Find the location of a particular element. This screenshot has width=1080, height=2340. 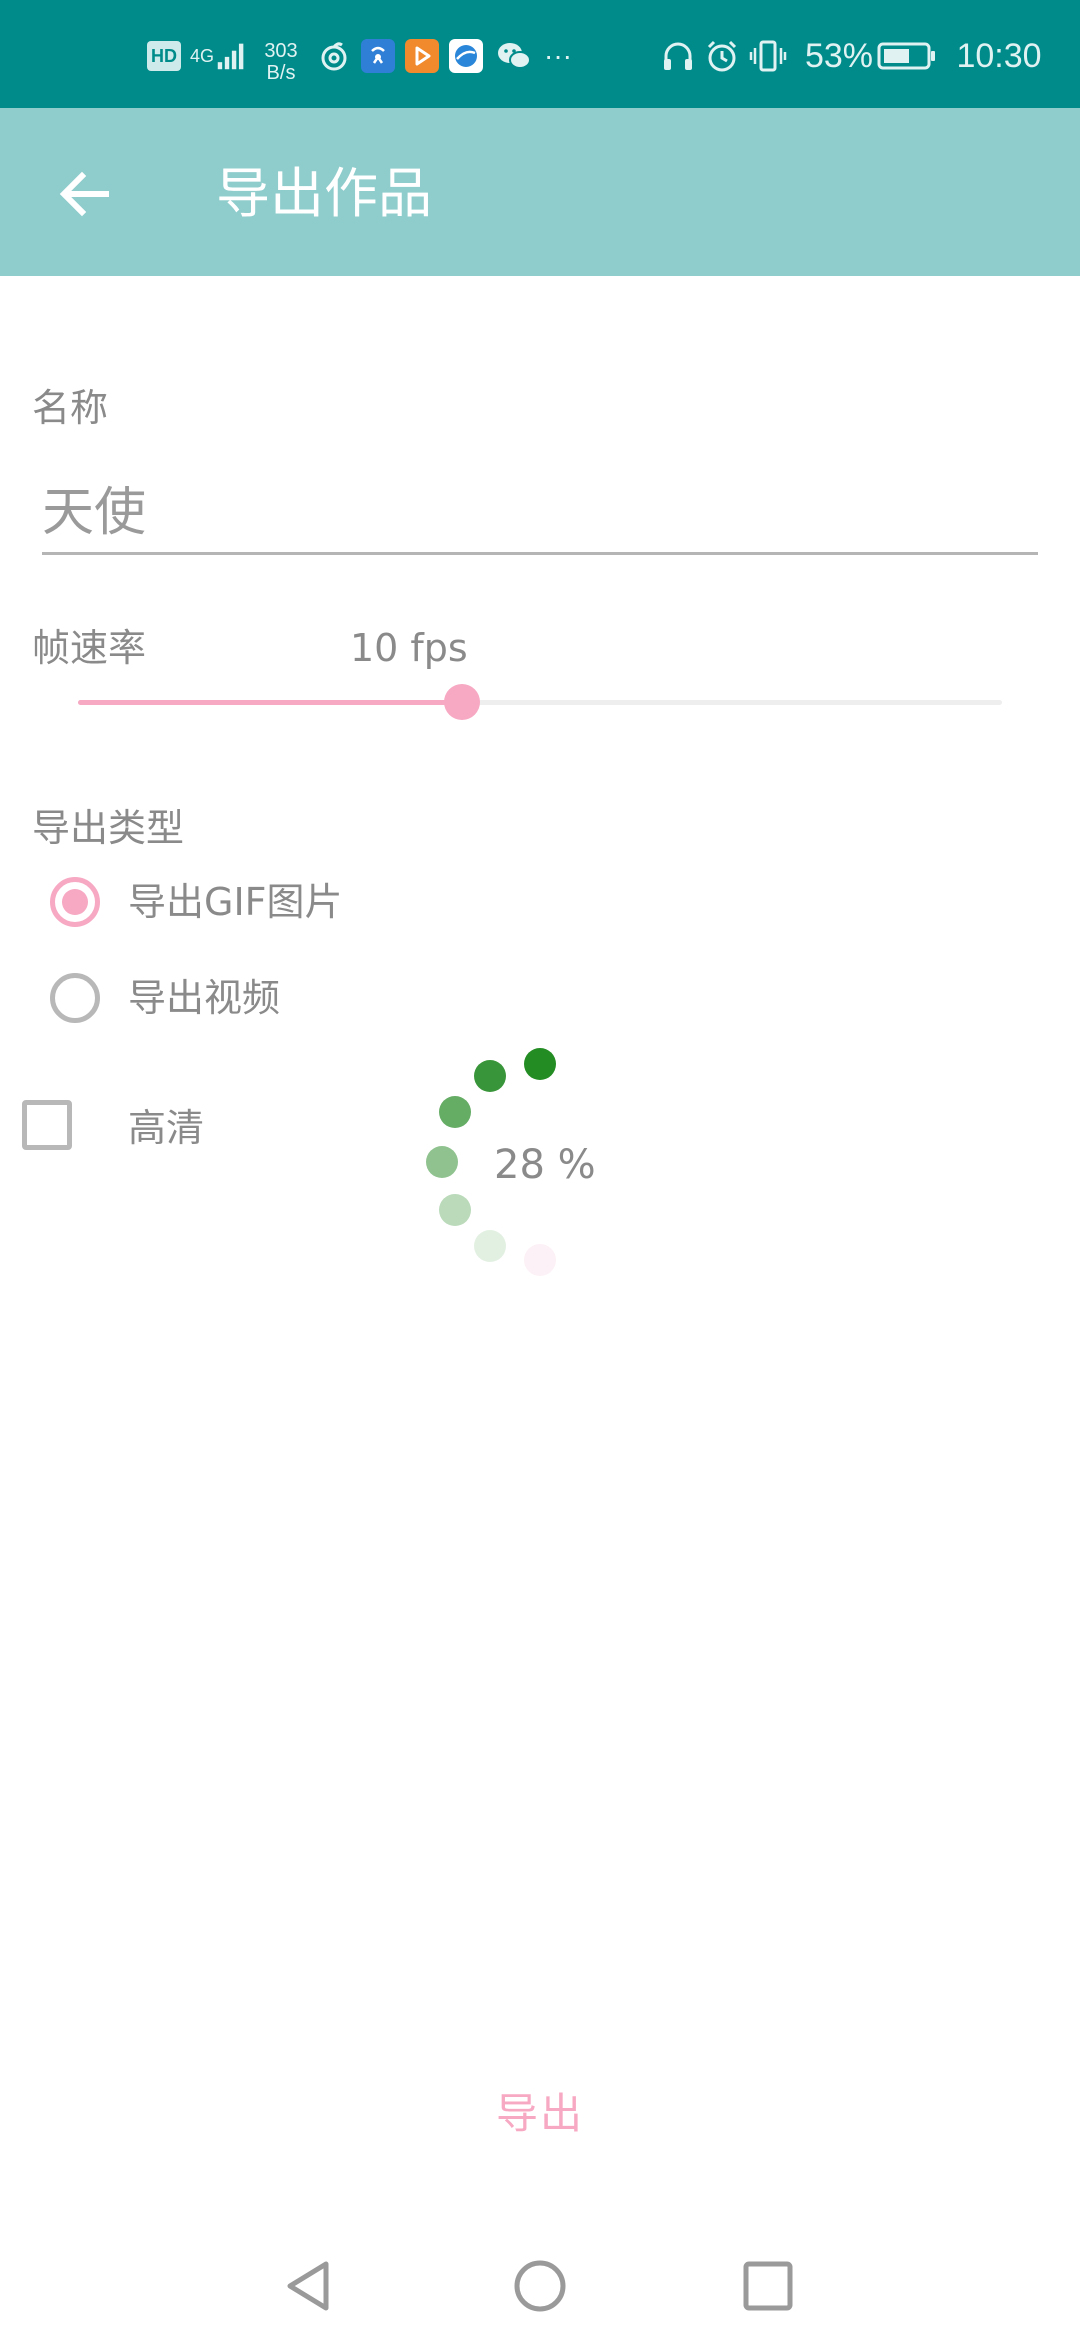

name-input is located at coordinates (540, 512).